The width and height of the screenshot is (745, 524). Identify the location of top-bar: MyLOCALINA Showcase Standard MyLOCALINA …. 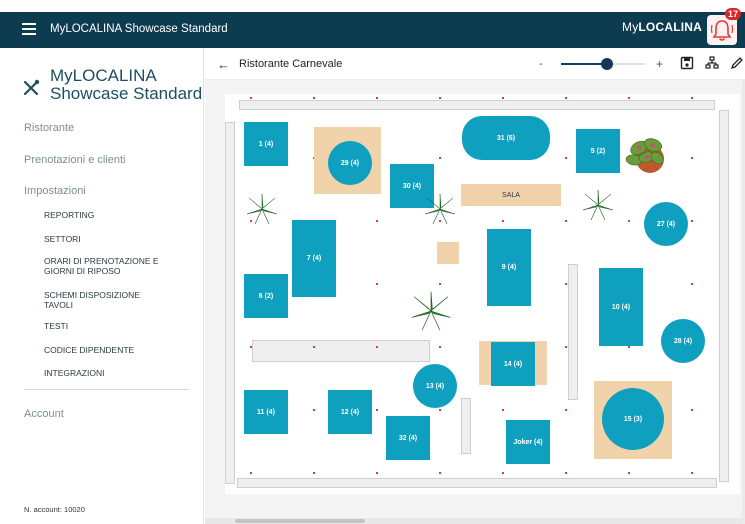
(372, 28).